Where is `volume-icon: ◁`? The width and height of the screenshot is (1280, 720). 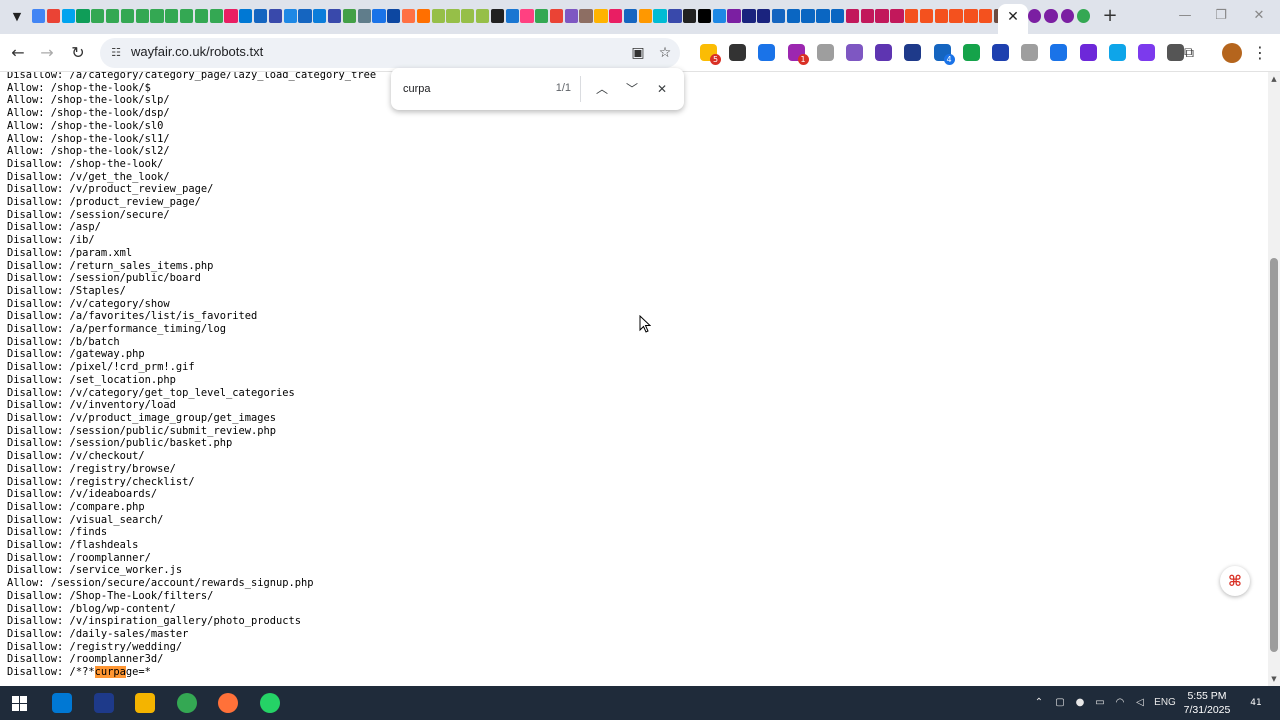 volume-icon: ◁ is located at coordinates (1140, 703).